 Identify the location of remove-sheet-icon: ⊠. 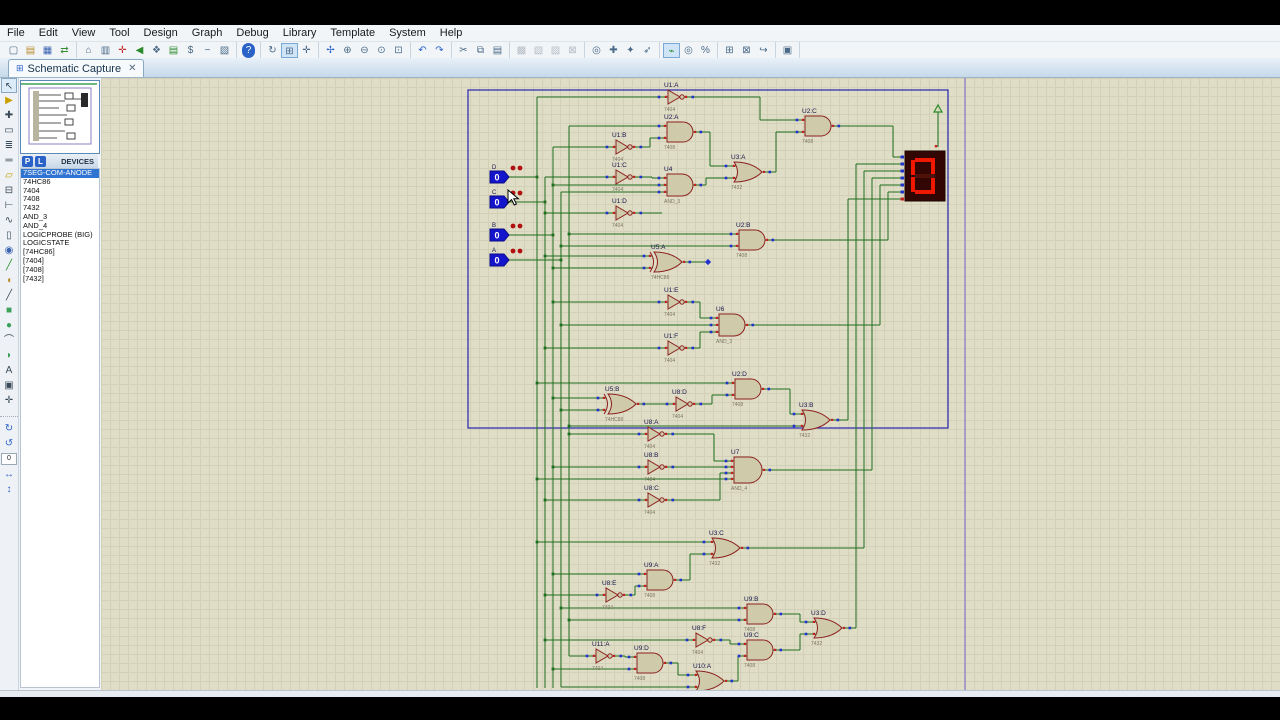
(746, 50).